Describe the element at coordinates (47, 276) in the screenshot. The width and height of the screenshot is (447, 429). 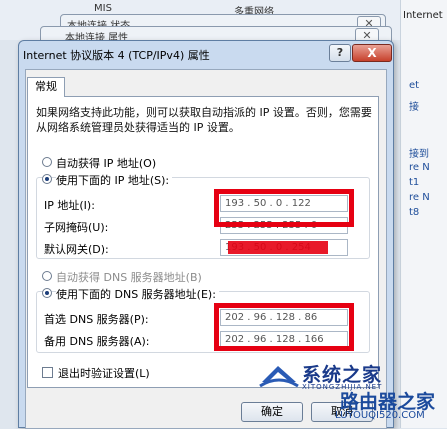
I see `radio-dns-auto` at that location.